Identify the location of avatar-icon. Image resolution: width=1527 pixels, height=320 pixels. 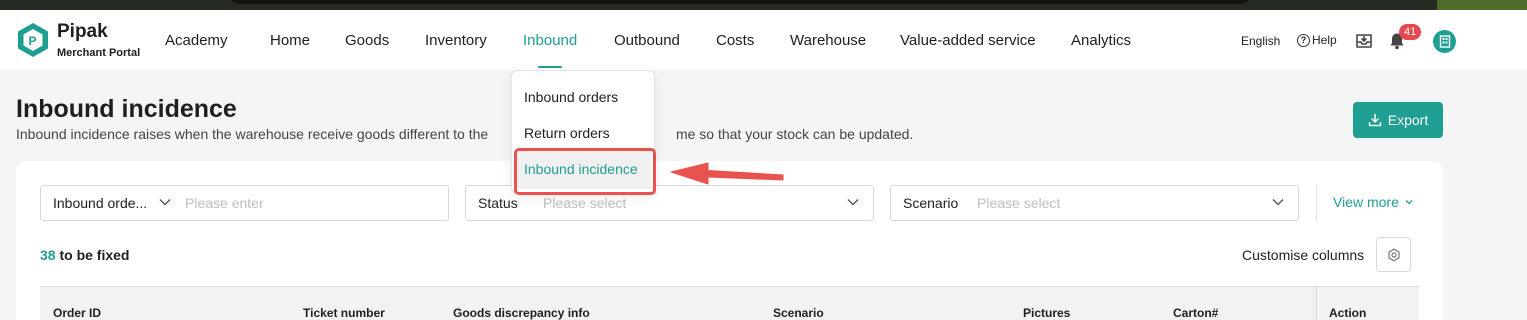
(1444, 41).